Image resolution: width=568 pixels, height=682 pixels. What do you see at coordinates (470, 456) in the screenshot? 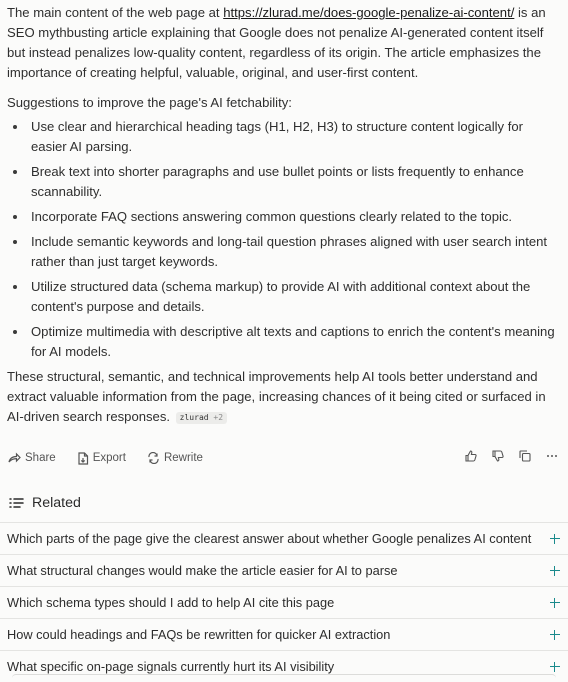
I see `thumbs-up-icon` at bounding box center [470, 456].